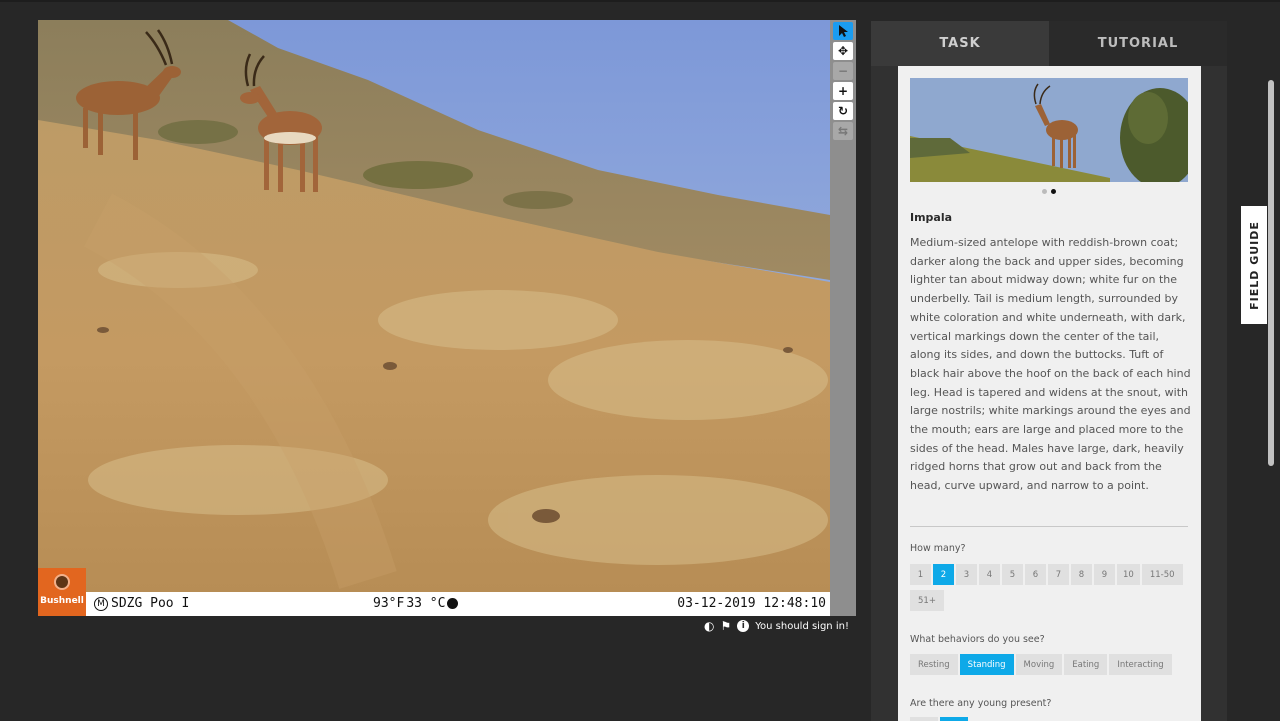 This screenshot has height=721, width=1280. What do you see at coordinates (954, 719) in the screenshot?
I see `young-option-selected` at bounding box center [954, 719].